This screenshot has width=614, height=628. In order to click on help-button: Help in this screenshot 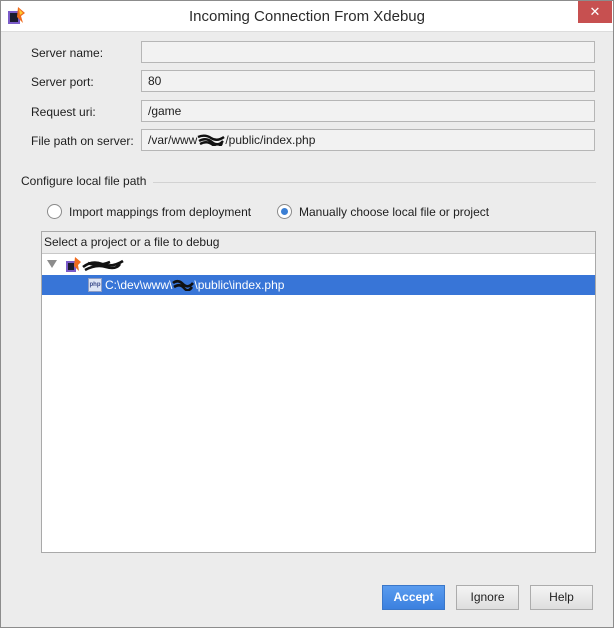, I will do `click(561, 597)`.